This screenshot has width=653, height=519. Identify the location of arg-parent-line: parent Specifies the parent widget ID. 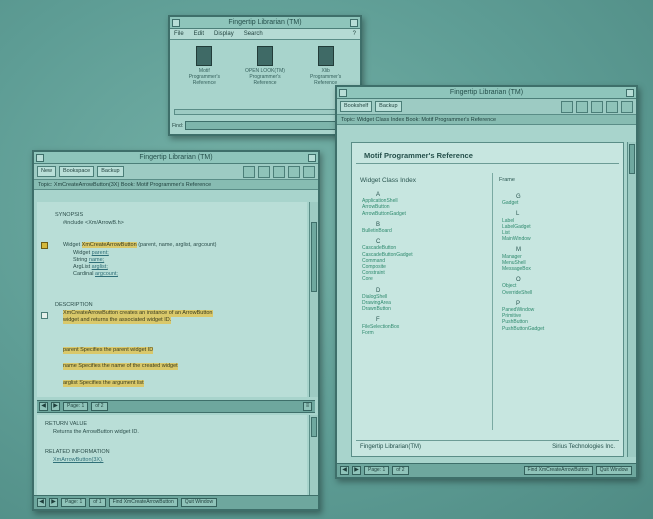
(108, 350).